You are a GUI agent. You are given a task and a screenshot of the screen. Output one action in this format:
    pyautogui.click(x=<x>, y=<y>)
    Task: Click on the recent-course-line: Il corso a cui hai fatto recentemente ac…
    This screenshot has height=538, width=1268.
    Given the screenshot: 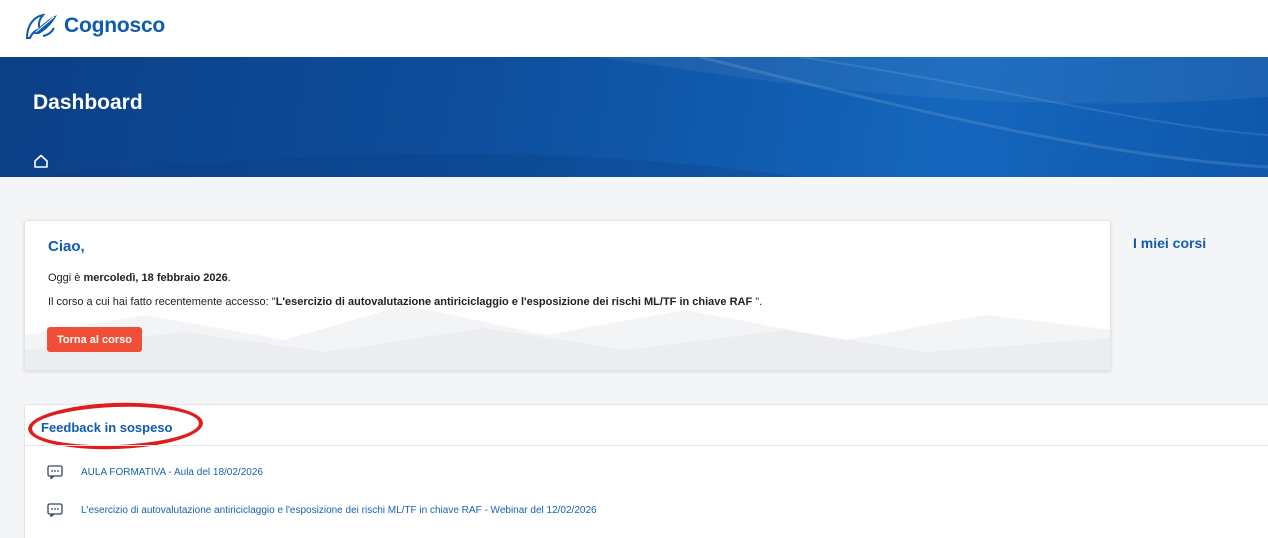 What is the action you would take?
    pyautogui.click(x=405, y=302)
    